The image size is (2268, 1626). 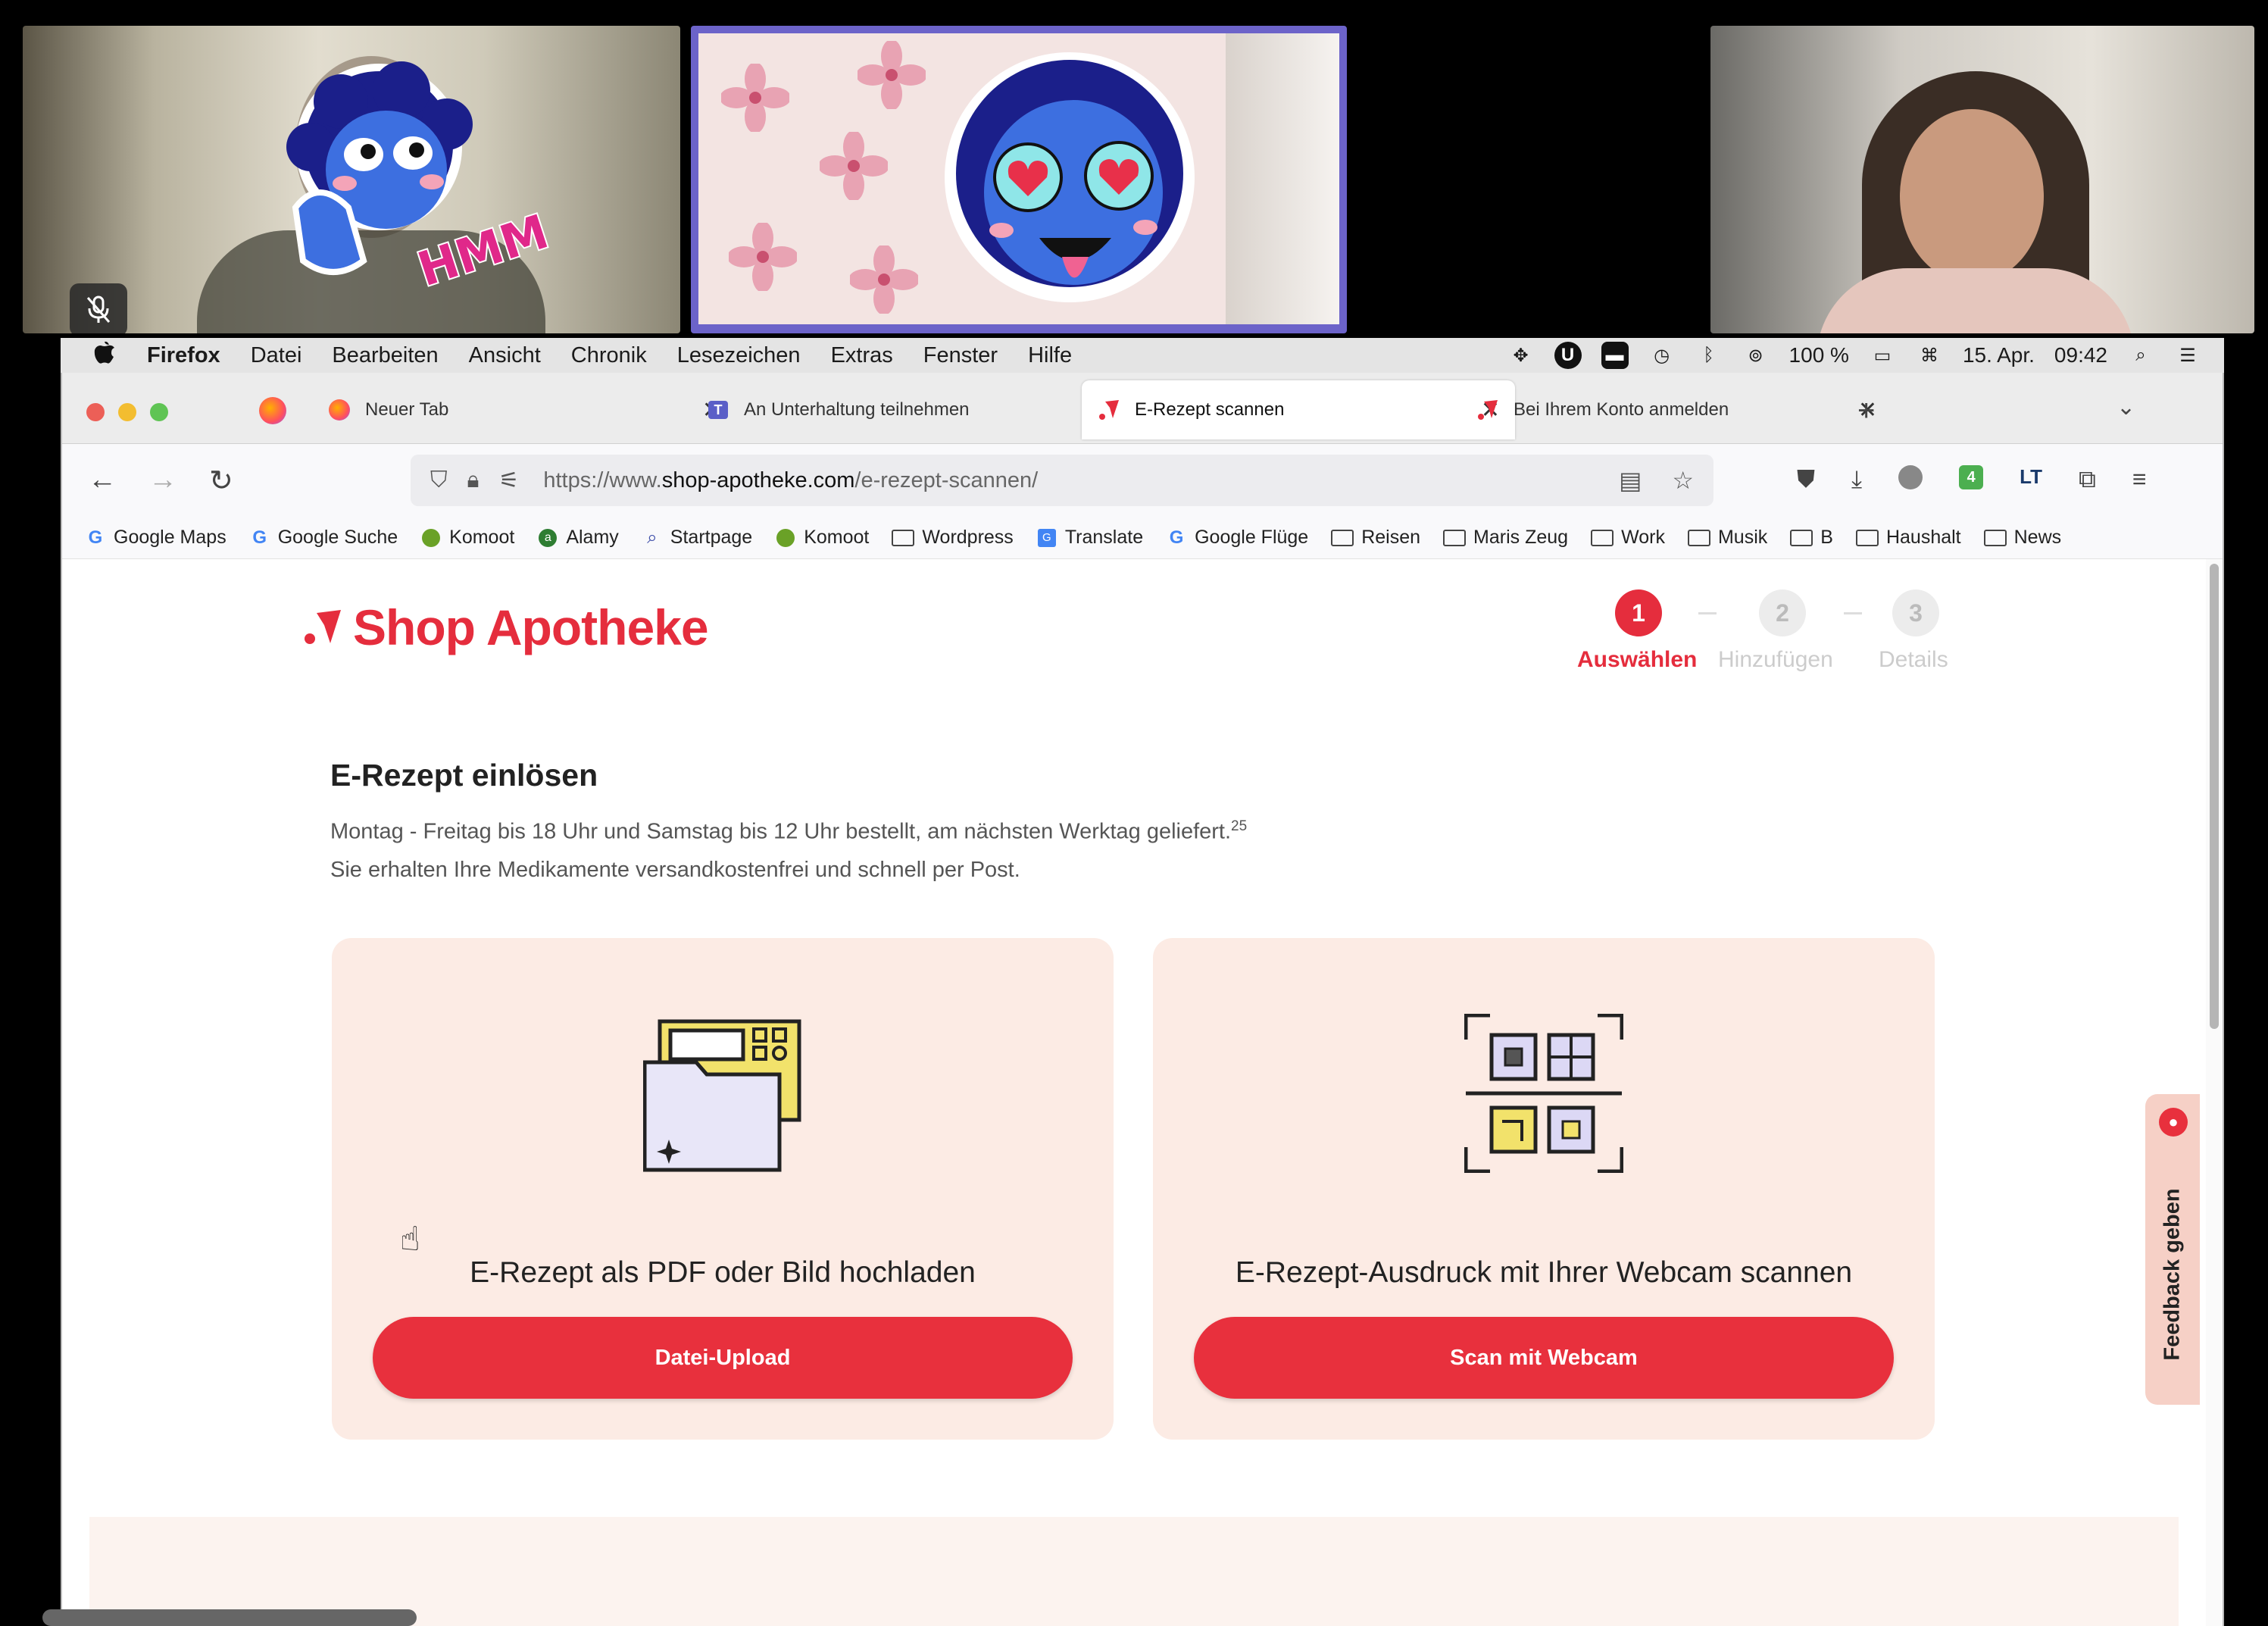 What do you see at coordinates (1505, 538) in the screenshot?
I see `bookmark-folder-maris-zeug: Maris Zeug` at bounding box center [1505, 538].